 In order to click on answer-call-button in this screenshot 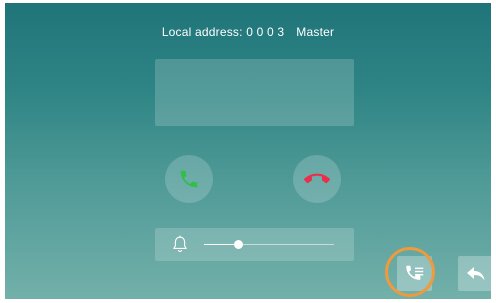, I will do `click(189, 179)`.